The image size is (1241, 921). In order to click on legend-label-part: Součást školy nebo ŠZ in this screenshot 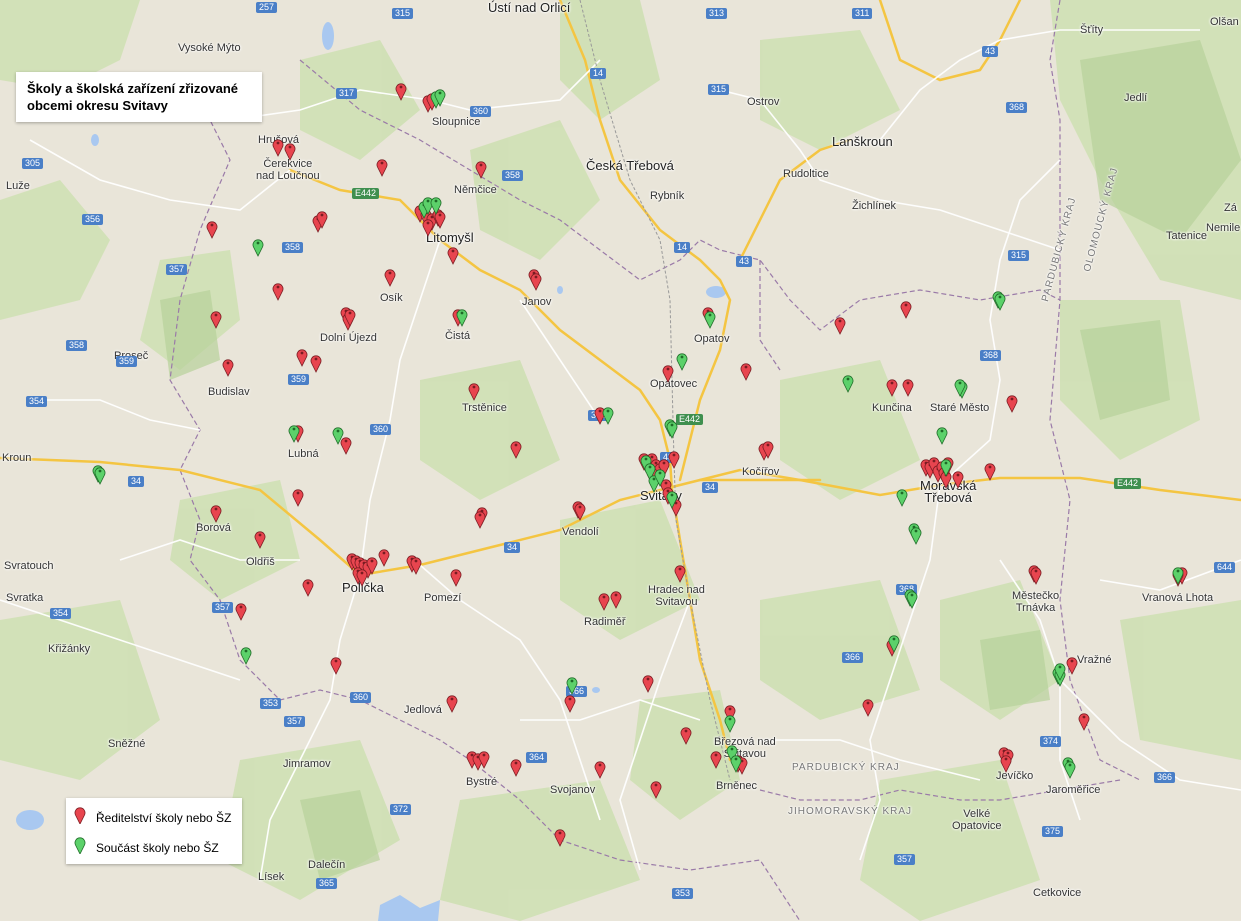, I will do `click(157, 848)`.